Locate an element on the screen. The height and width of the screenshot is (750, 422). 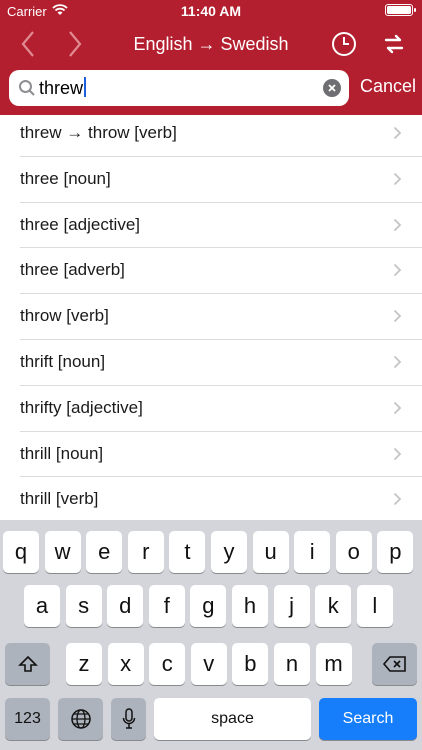
key-p: p is located at coordinates (395, 552).